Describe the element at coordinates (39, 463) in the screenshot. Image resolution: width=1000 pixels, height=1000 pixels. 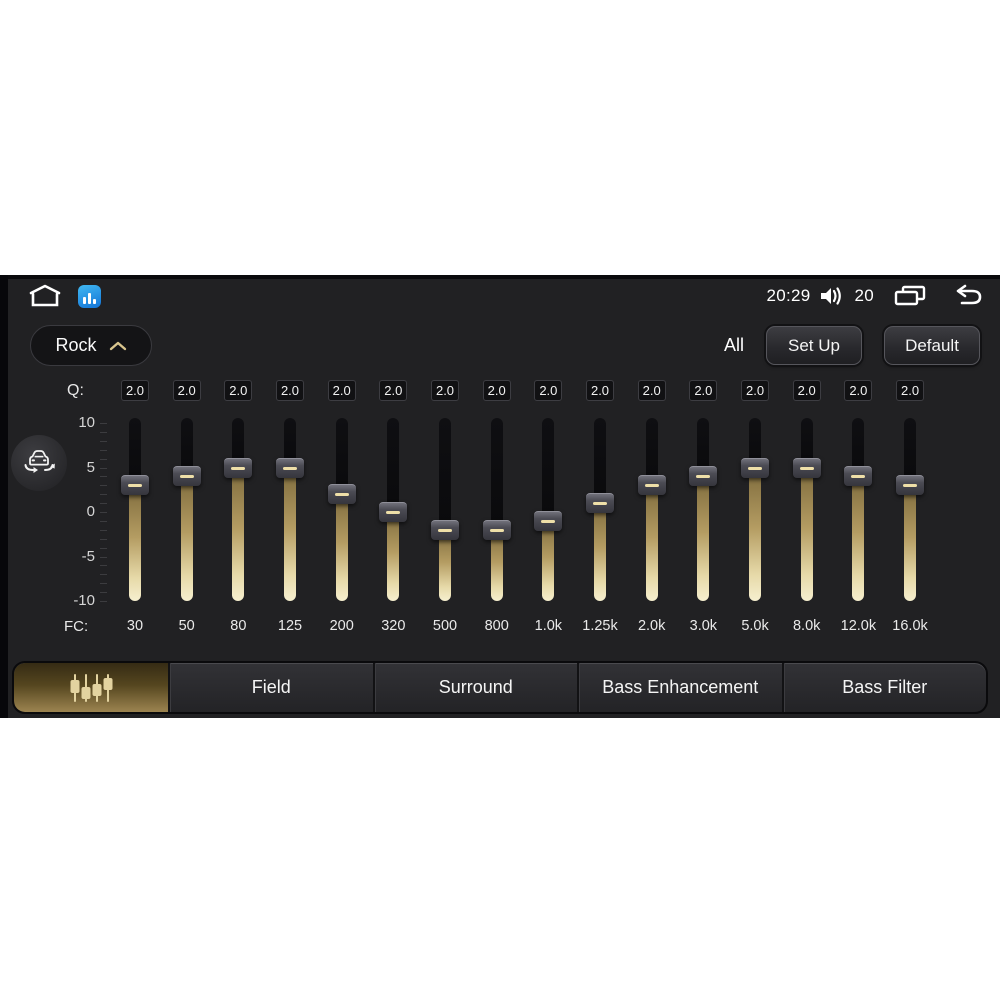
I see `sound-position-car-button` at that location.